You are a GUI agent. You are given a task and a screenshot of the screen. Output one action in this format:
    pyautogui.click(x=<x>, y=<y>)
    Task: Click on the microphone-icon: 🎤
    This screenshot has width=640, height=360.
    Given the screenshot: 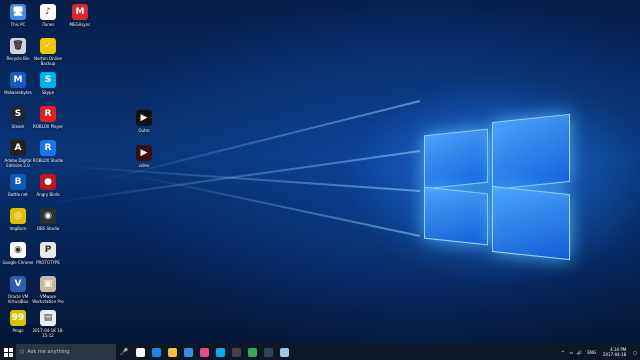 What is the action you would take?
    pyautogui.click(x=124, y=352)
    